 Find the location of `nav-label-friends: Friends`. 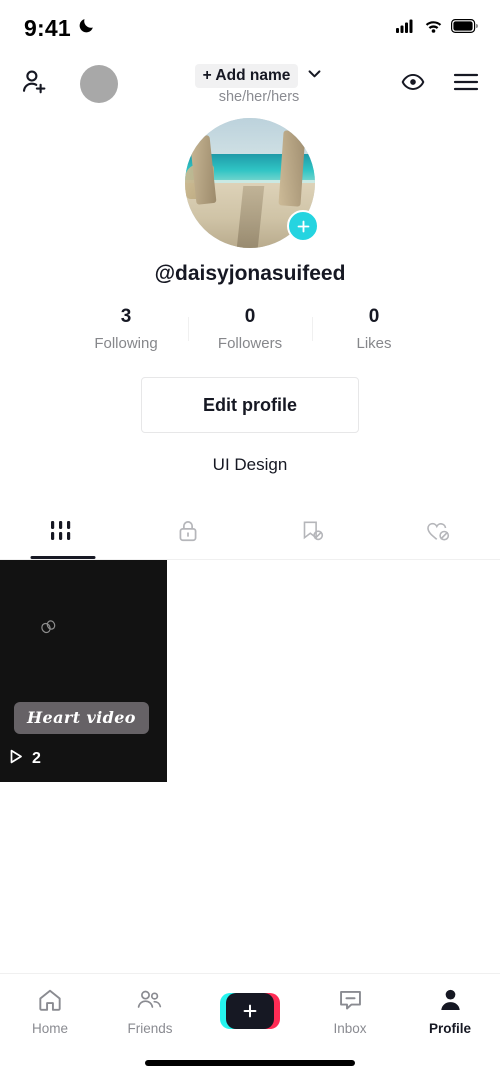

nav-label-friends: Friends is located at coordinates (150, 1028).